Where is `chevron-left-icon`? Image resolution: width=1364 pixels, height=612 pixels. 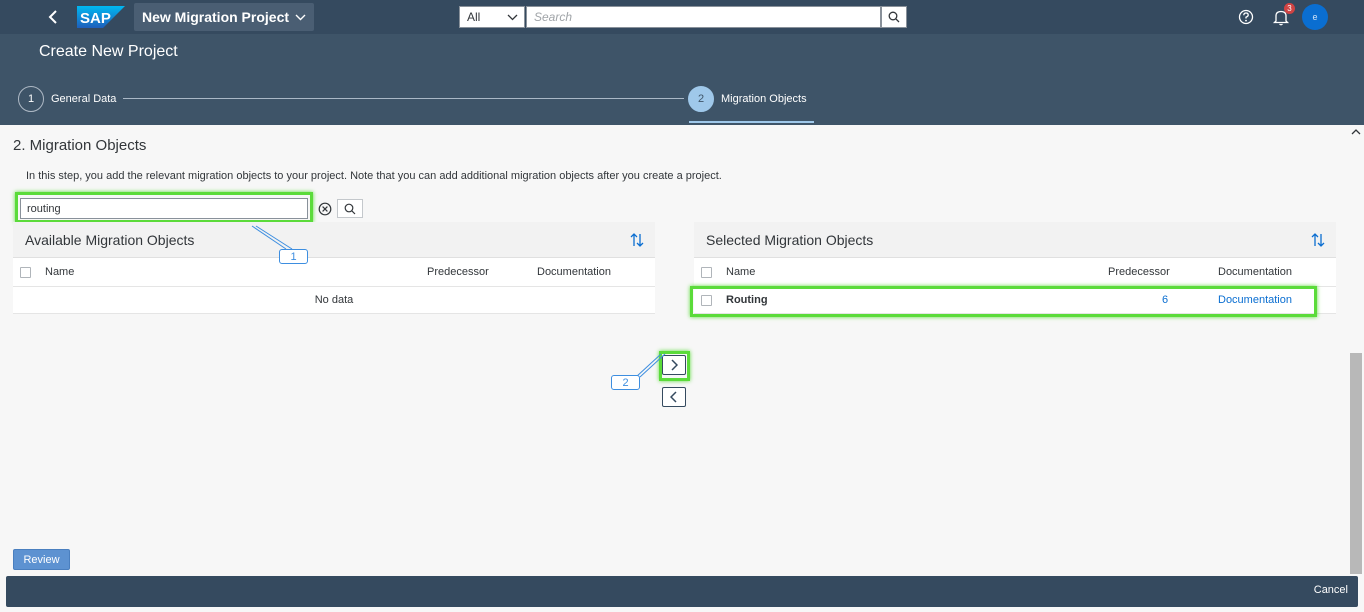
chevron-left-icon is located at coordinates (673, 397).